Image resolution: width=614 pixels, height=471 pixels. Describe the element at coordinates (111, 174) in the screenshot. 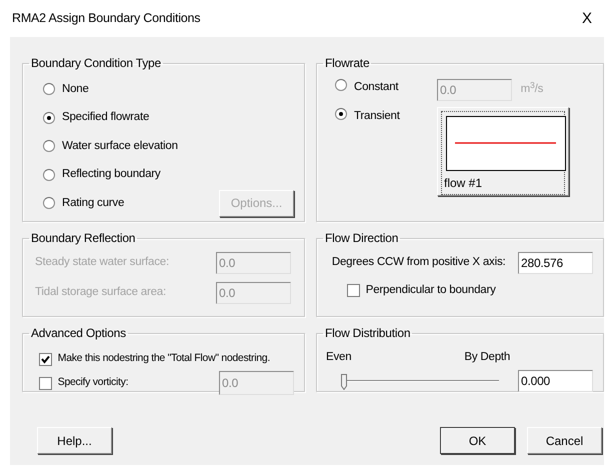

I see `radio-label: Reflecting boundary` at that location.